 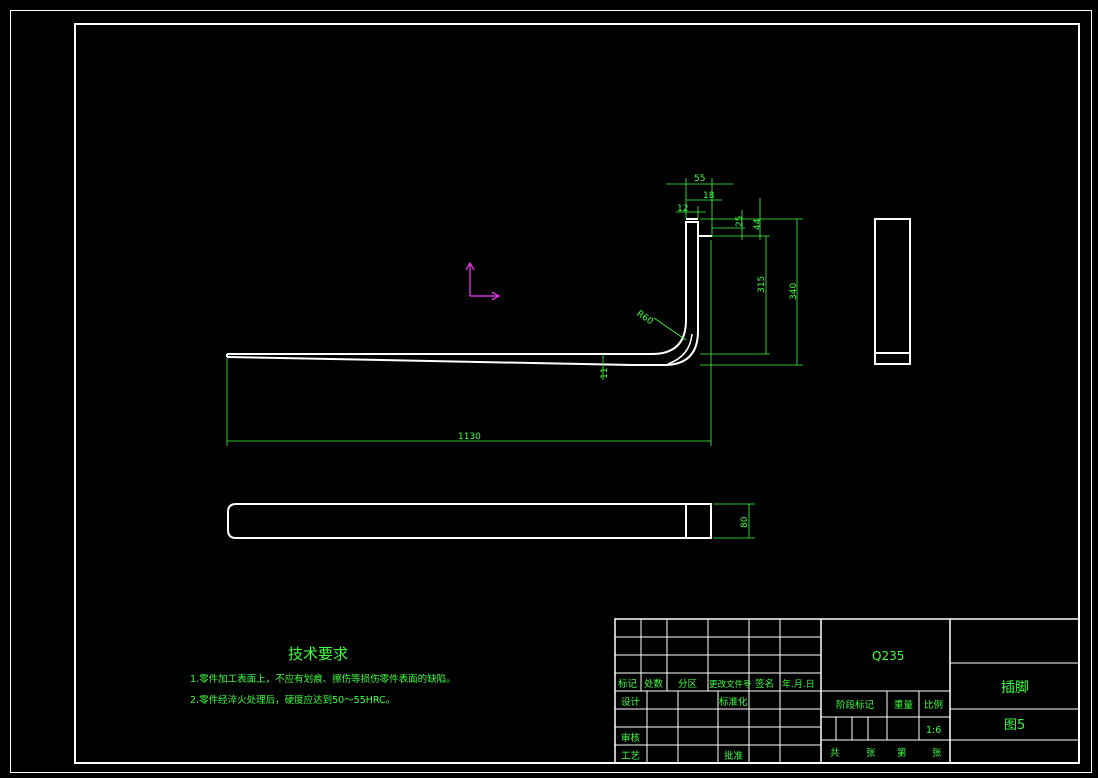 I want to click on sheet-number-label: 第, so click(x=902, y=753).